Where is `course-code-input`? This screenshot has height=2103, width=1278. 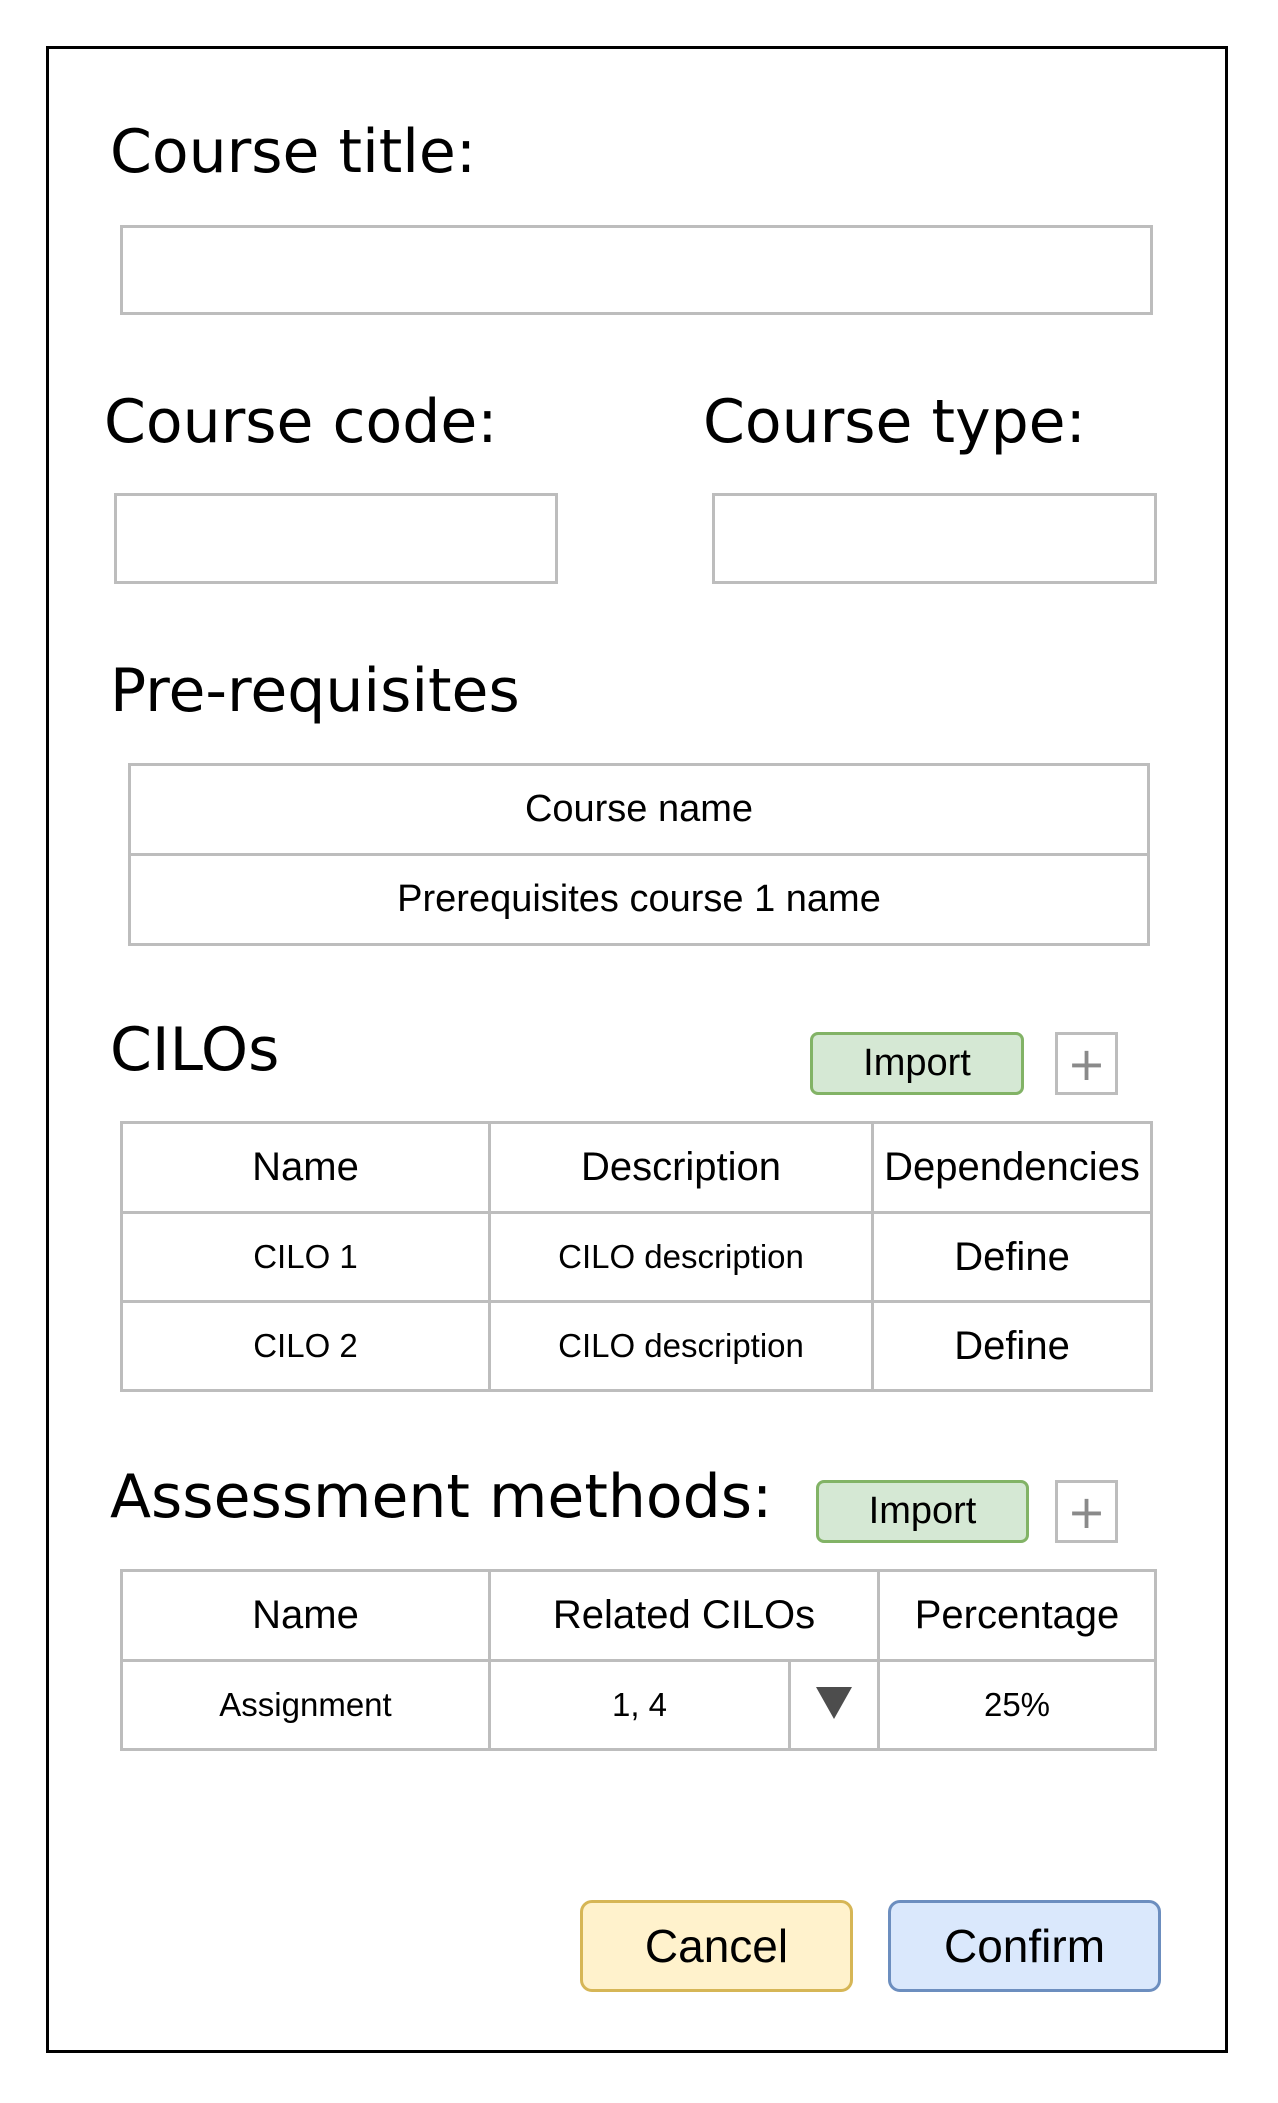 course-code-input is located at coordinates (336, 538).